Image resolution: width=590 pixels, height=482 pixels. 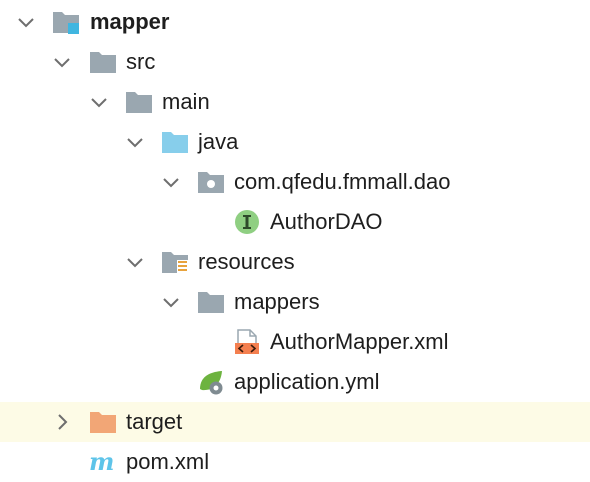 What do you see at coordinates (295, 422) in the screenshot?
I see `tree-row-target: target` at bounding box center [295, 422].